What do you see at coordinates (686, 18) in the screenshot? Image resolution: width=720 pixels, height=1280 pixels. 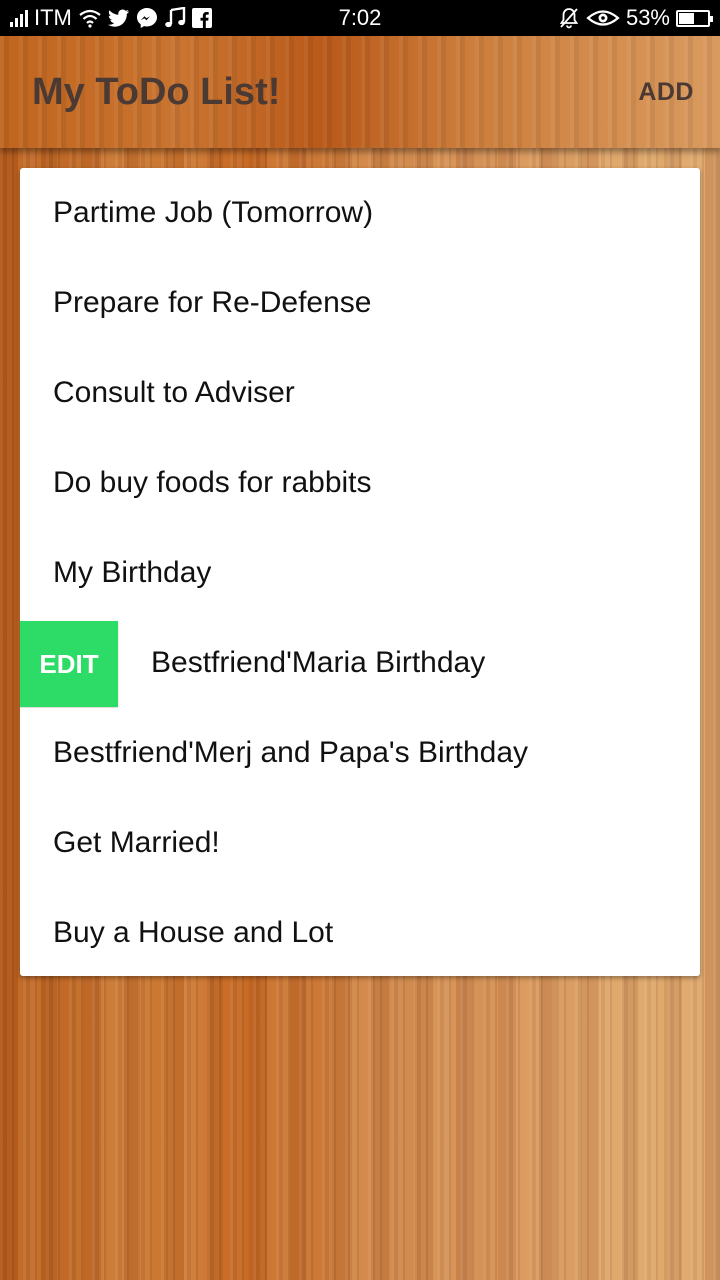 I see `battery-level-fill` at bounding box center [686, 18].